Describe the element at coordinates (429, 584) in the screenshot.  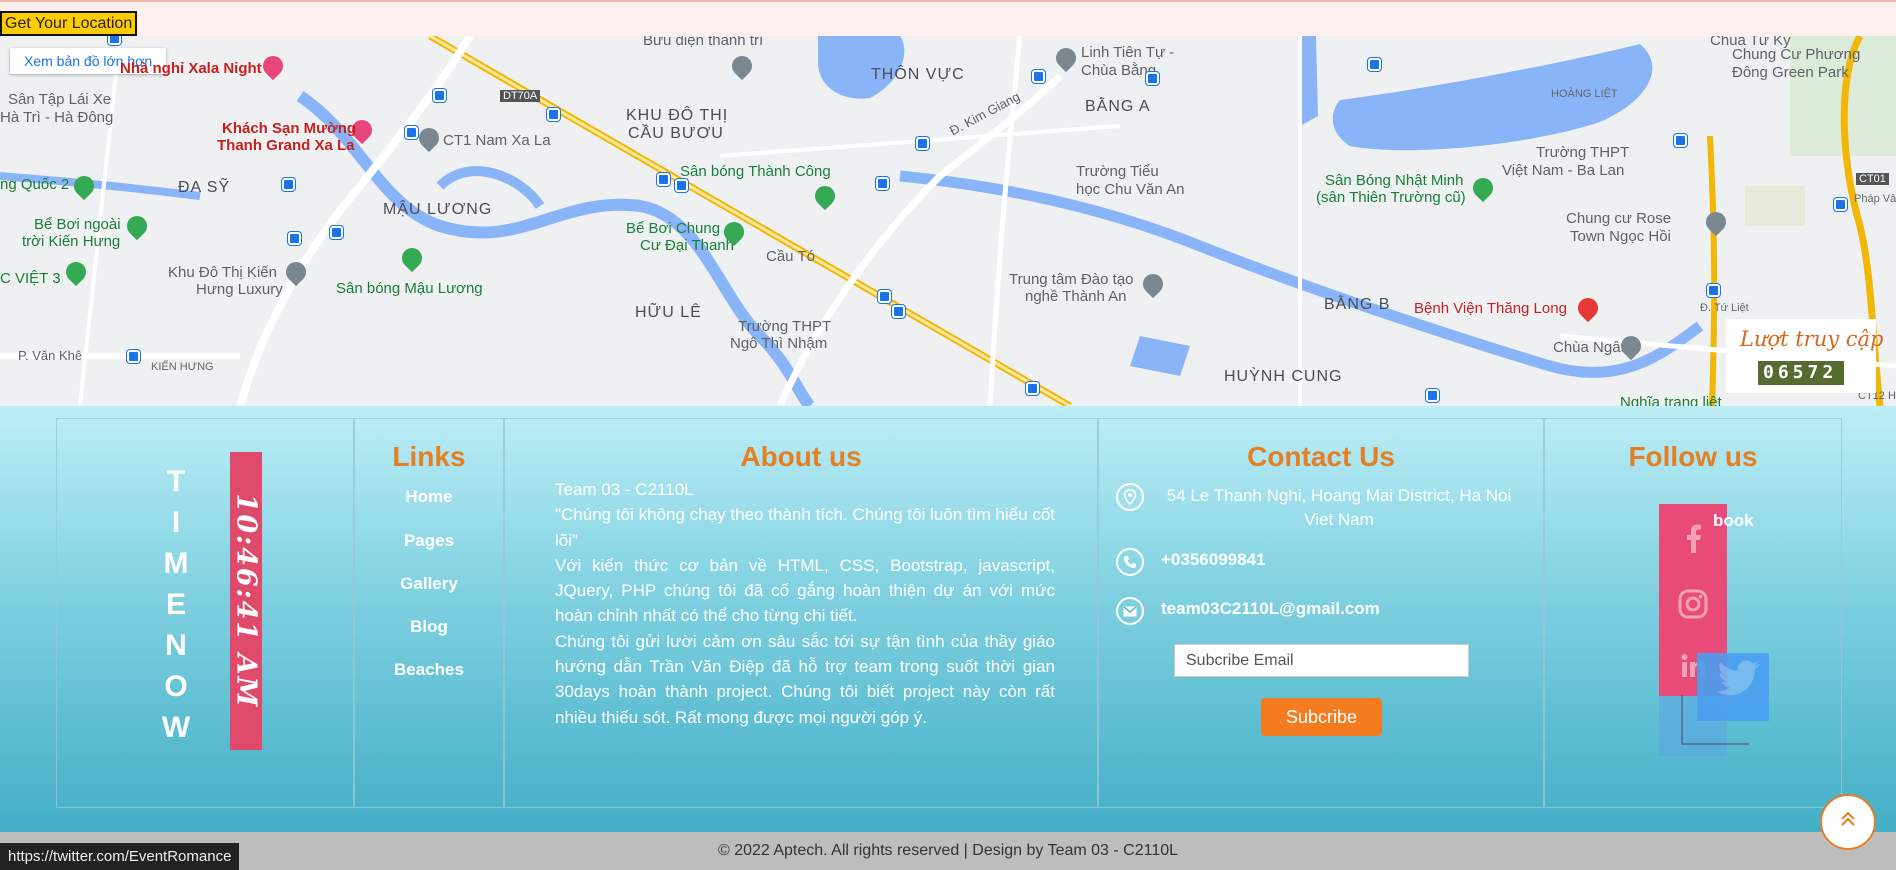
I see `footer-link-gallery: Gallery` at that location.